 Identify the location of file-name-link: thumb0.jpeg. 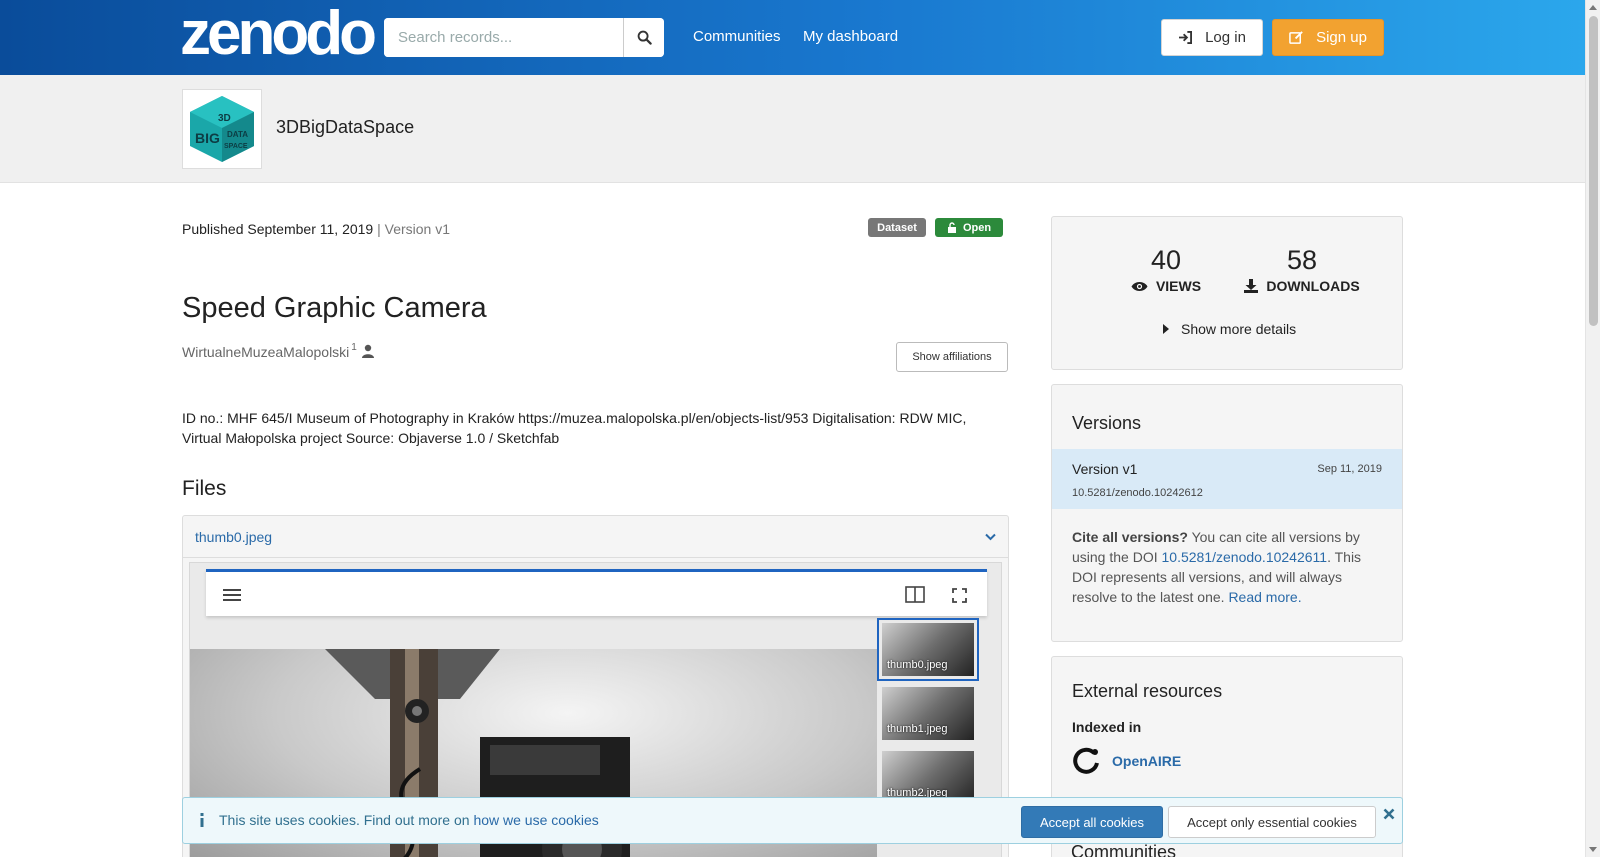
(233, 537).